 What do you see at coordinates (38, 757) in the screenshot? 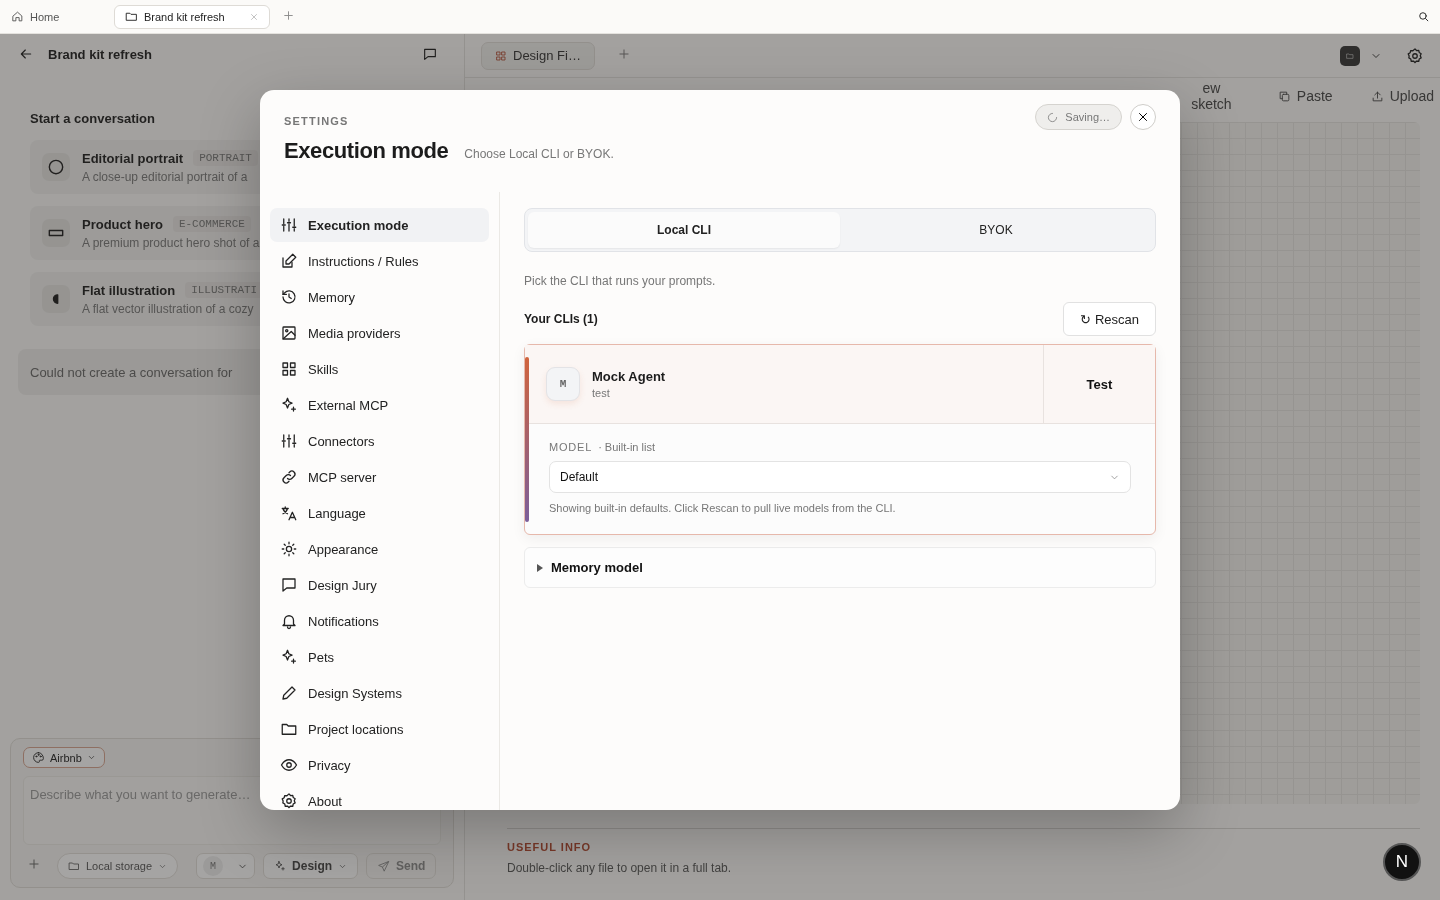
I see `palette-icon` at bounding box center [38, 757].